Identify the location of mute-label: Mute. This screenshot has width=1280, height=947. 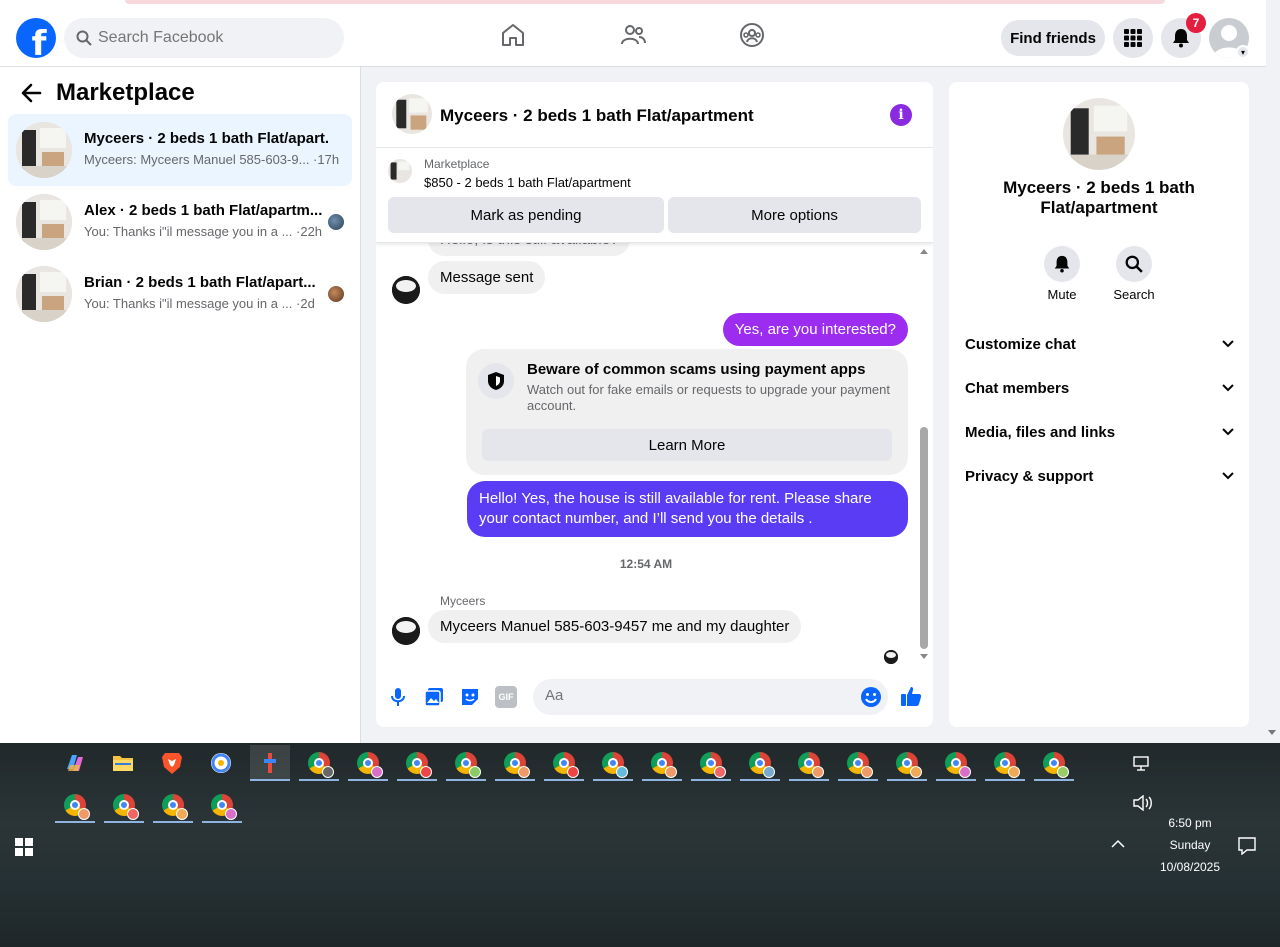
(1062, 294).